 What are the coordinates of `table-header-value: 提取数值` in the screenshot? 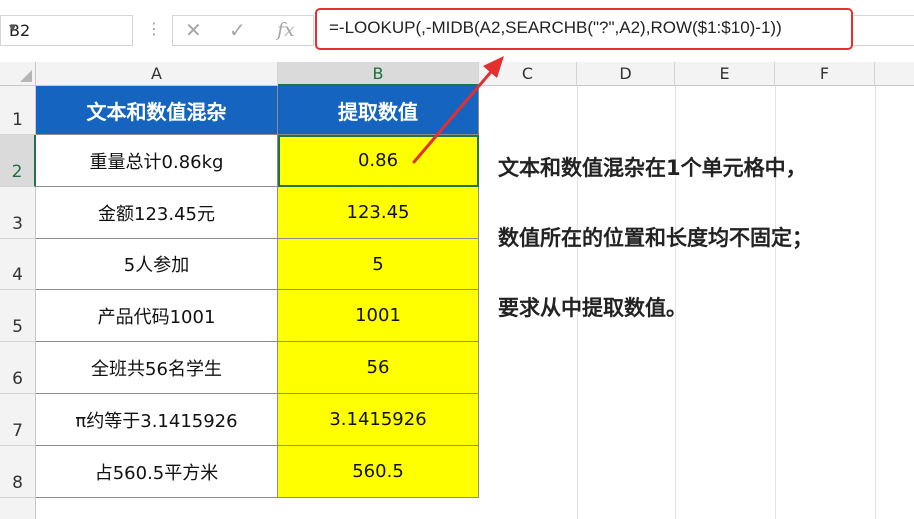 It's located at (378, 110).